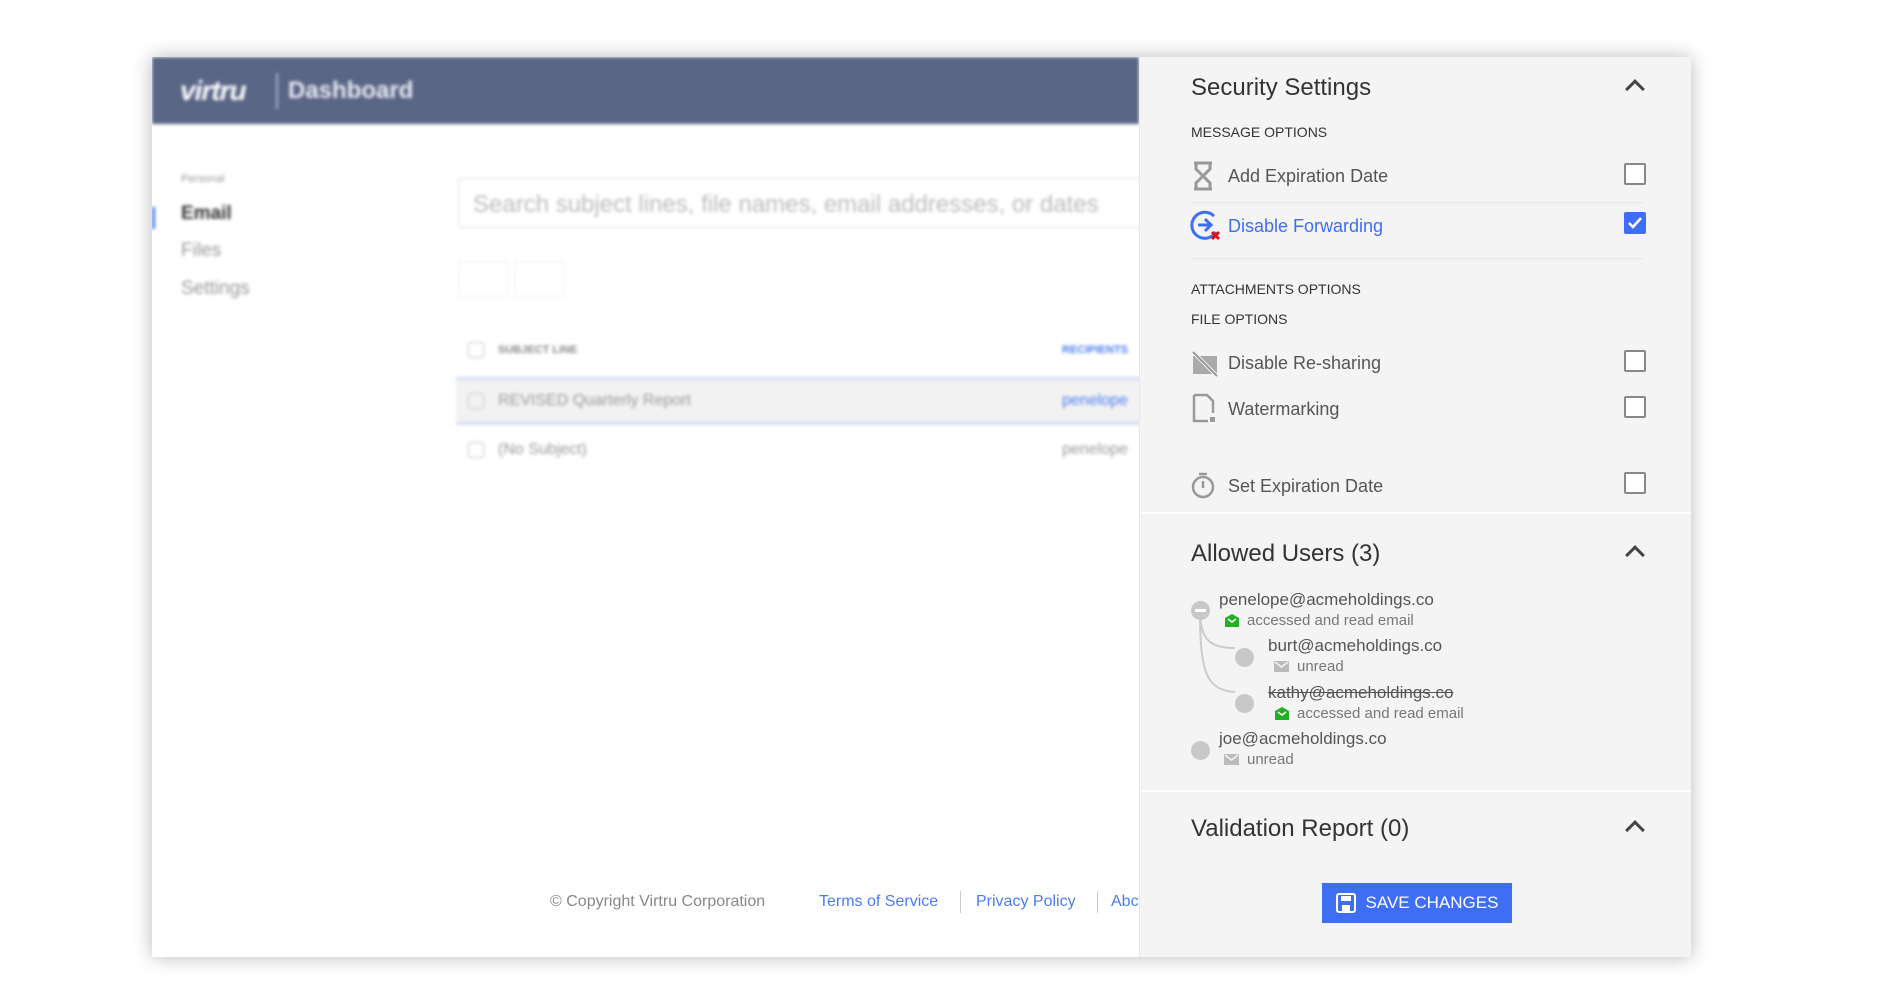 This screenshot has height=1000, width=1880. Describe the element at coordinates (1286, 553) in the screenshot. I see `allowed-users-title: Allowed Users (3)` at that location.